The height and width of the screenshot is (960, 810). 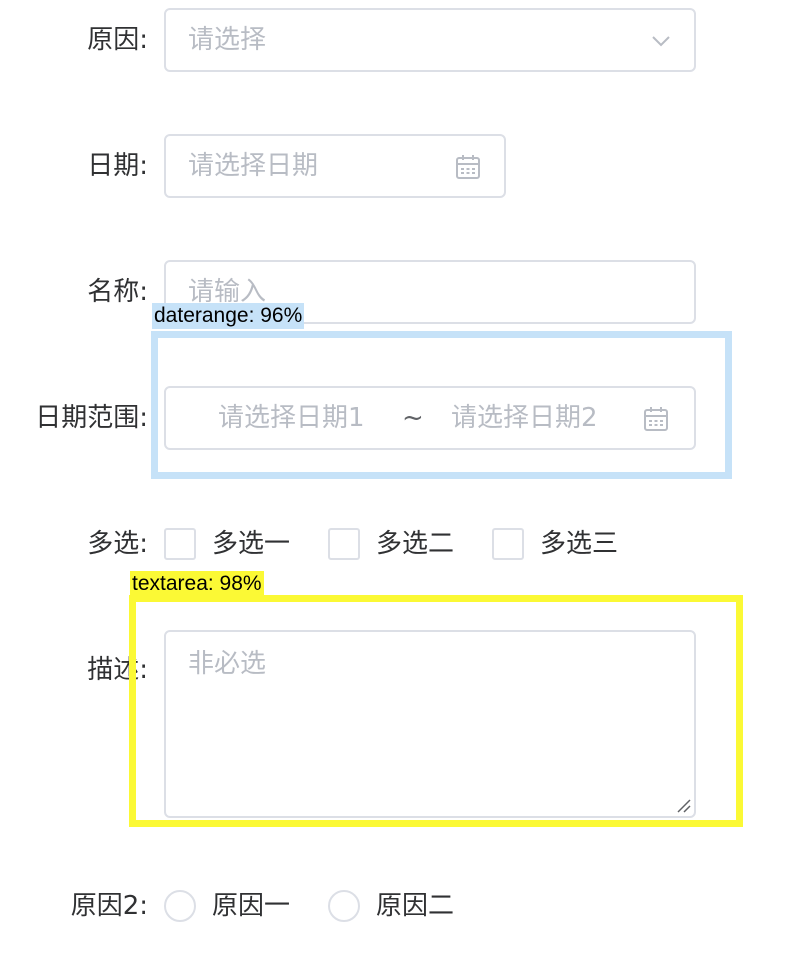 What do you see at coordinates (117, 40) in the screenshot?
I see `reason-label: 原因:` at bounding box center [117, 40].